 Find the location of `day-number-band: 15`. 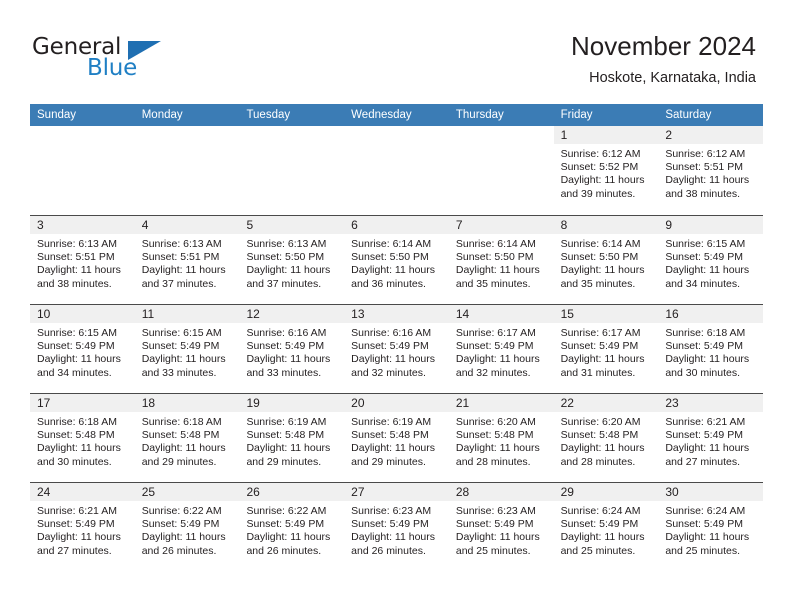

day-number-band: 15 is located at coordinates (606, 314).